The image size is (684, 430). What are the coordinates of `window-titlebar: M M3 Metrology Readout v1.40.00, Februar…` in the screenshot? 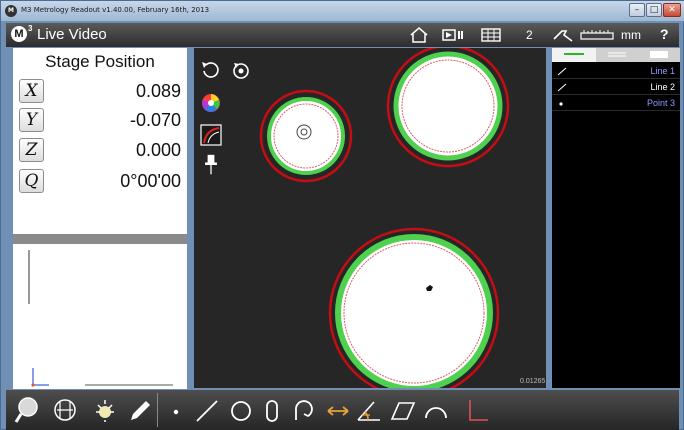 It's located at (342, 11).